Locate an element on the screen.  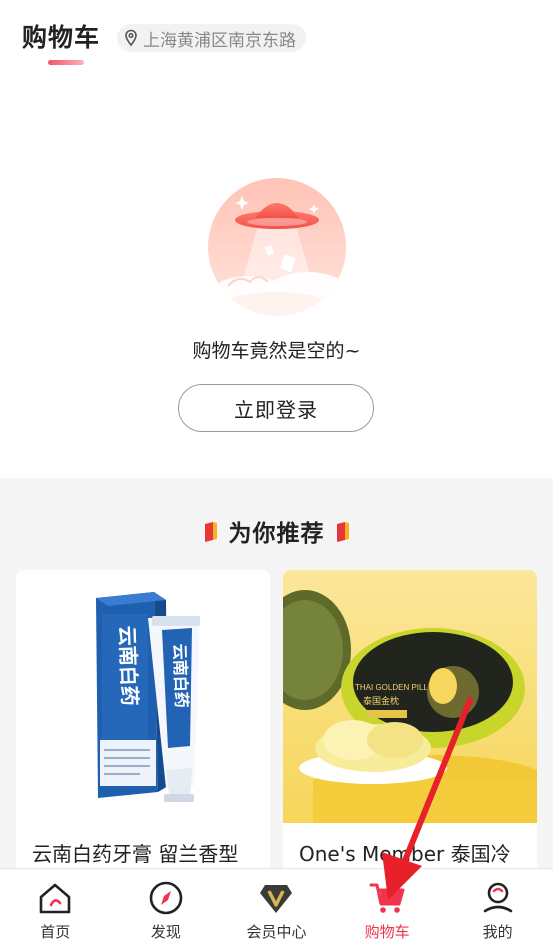
product-name: One's Member 泰国冷 is located at coordinates (405, 854).